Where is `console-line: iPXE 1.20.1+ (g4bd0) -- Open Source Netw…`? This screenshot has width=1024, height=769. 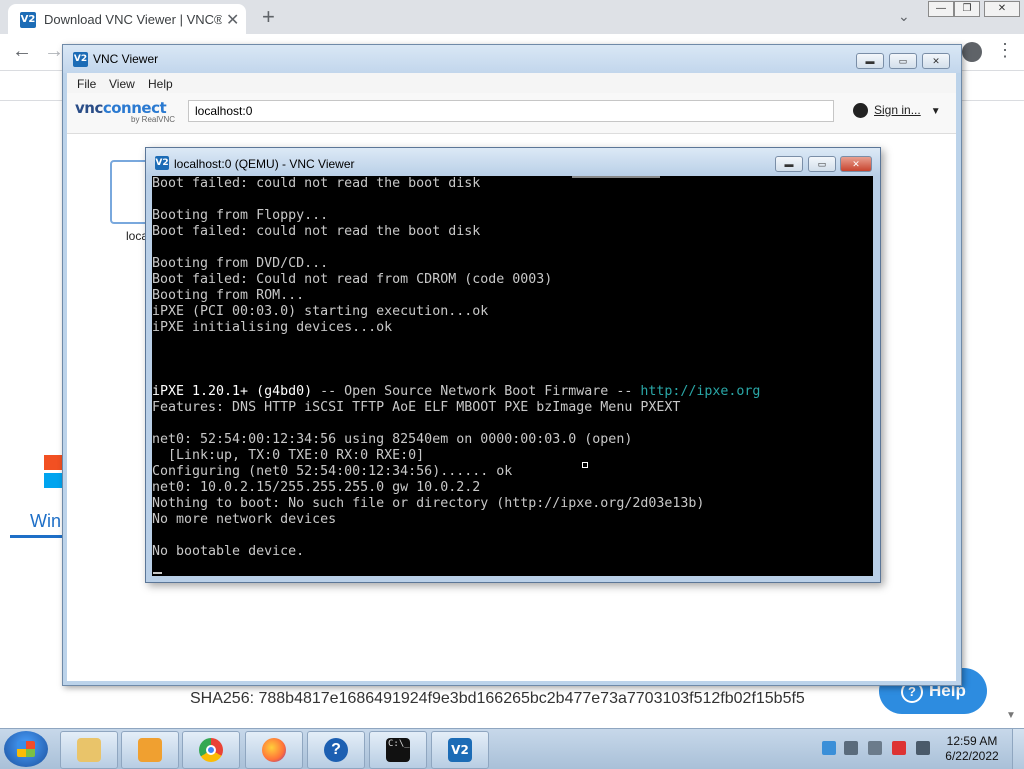 console-line: iPXE 1.20.1+ (g4bd0) -- Open Source Netw… is located at coordinates (456, 392).